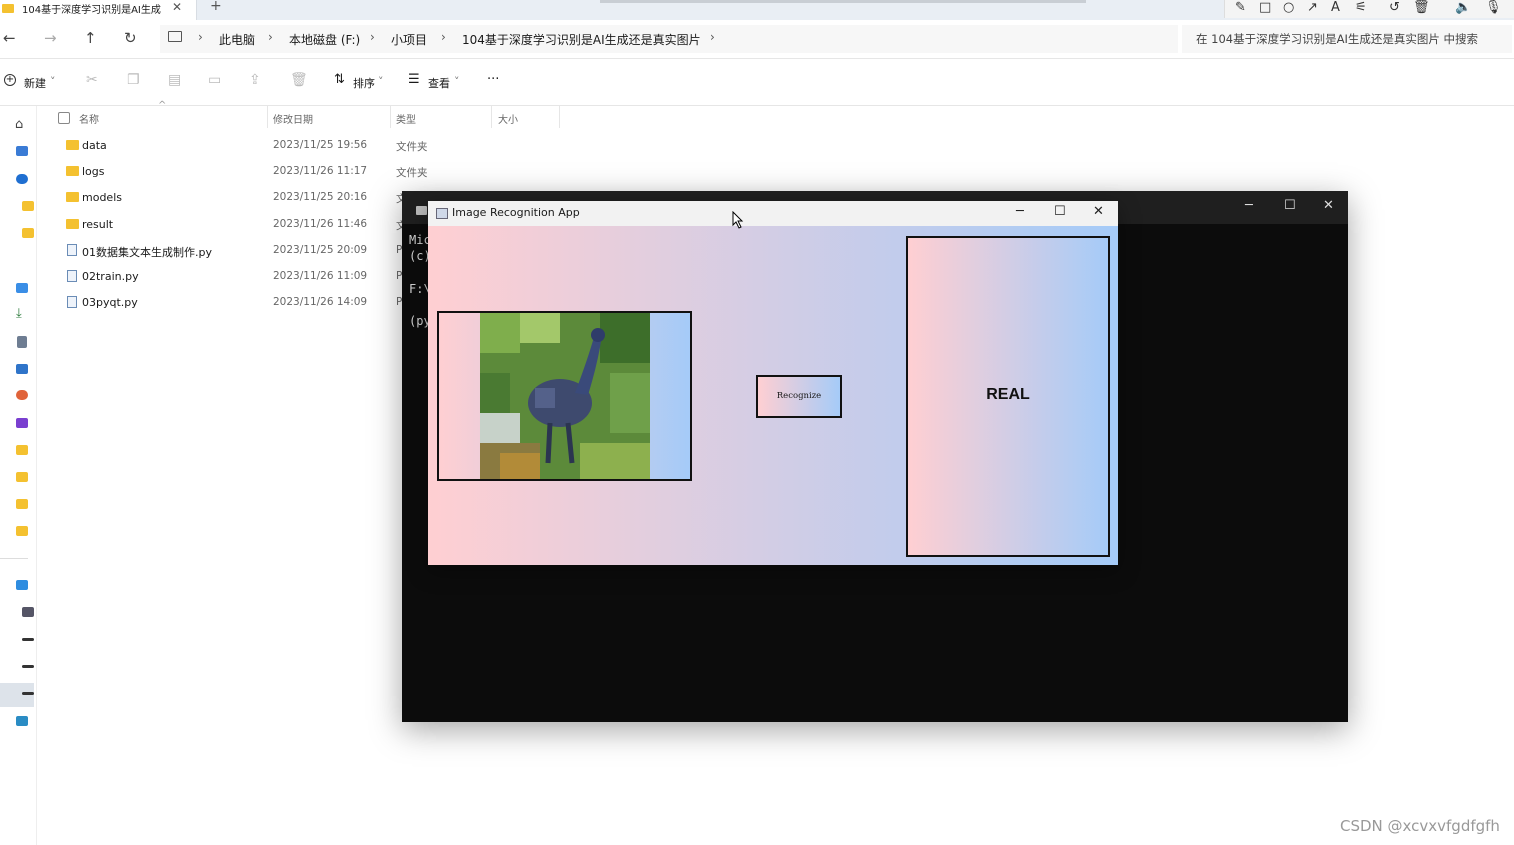  Describe the element at coordinates (89, 118) in the screenshot. I see `column-header-name: 名称` at that location.